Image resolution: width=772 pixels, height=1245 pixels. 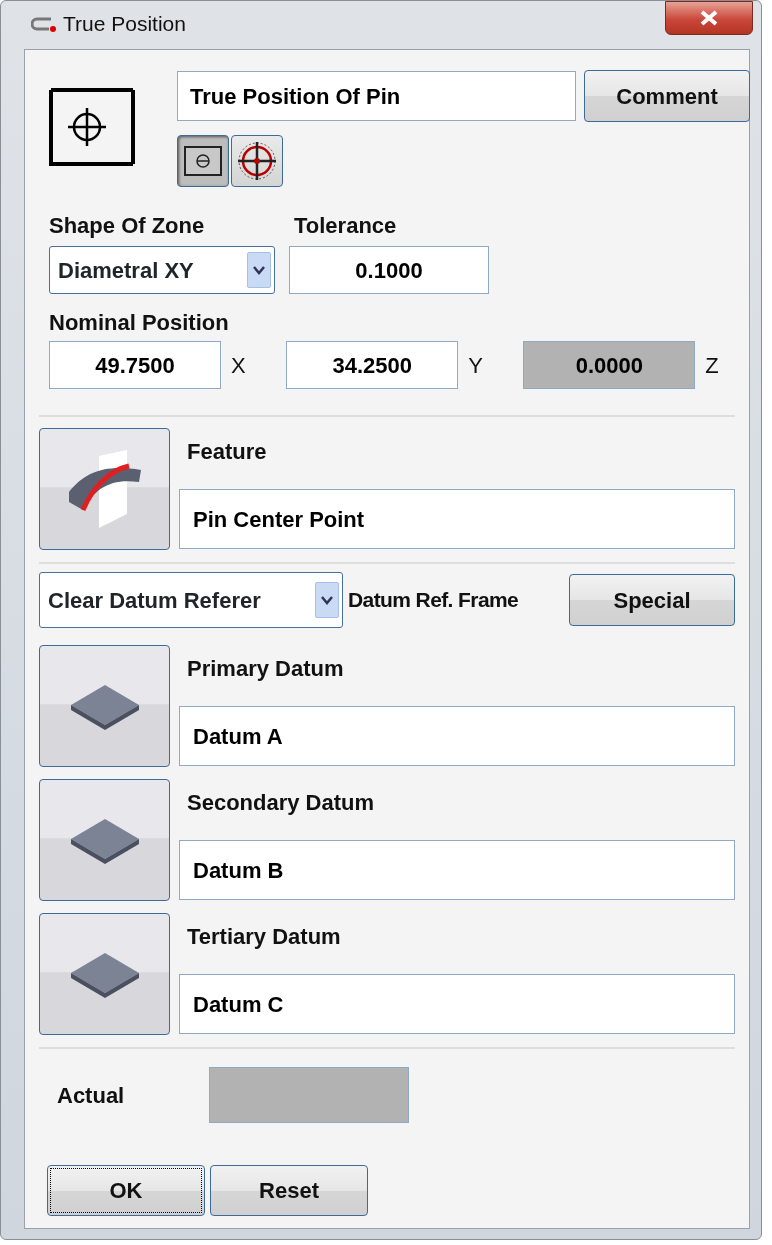 I want to click on zone-icon, so click(x=203, y=161).